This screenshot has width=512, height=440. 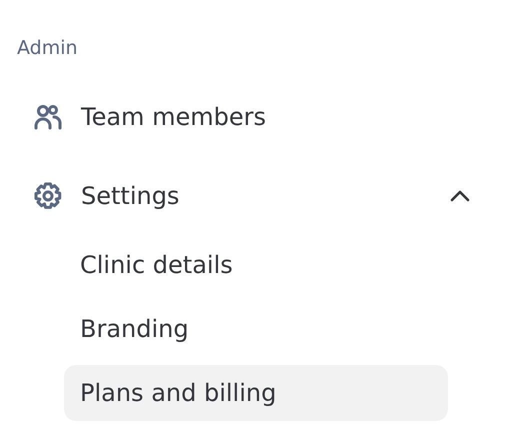 What do you see at coordinates (460, 196) in the screenshot?
I see `chevron-icon` at bounding box center [460, 196].